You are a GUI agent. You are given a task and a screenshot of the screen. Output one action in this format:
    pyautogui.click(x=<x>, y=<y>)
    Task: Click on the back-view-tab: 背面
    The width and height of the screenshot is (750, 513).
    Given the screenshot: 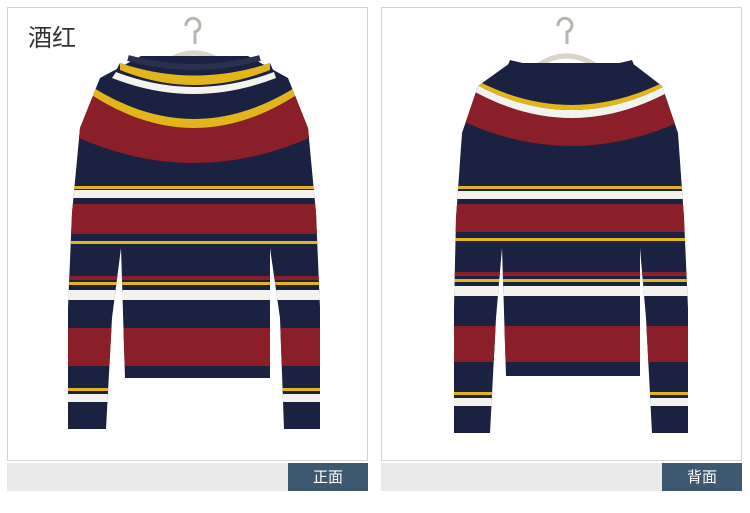 What is the action you would take?
    pyautogui.click(x=702, y=477)
    